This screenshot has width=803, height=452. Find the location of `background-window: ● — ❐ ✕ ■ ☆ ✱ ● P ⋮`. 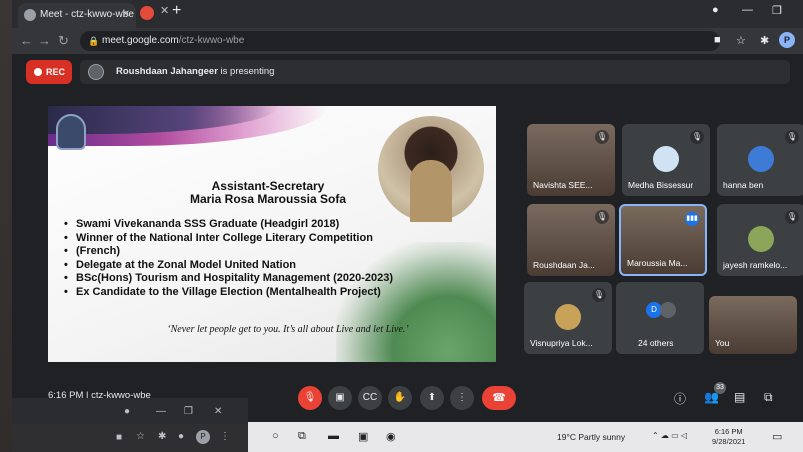

background-window: ● — ❐ ✕ ■ ☆ ✱ ● P ⋮ is located at coordinates (130, 425).